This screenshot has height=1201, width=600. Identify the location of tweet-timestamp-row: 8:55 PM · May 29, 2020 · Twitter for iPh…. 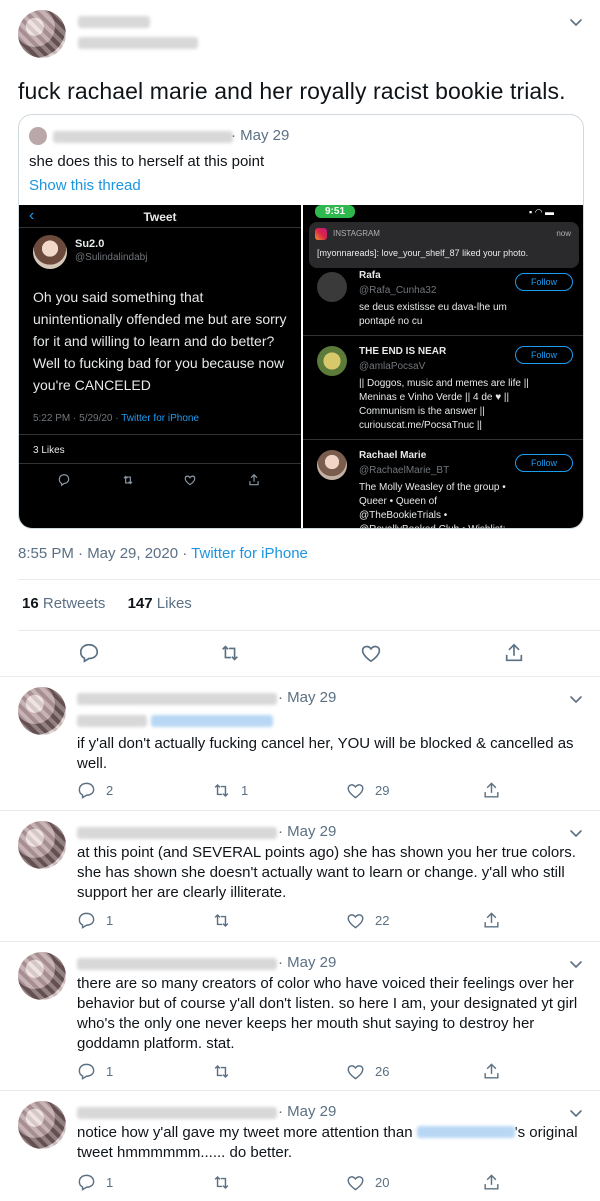
(163, 553).